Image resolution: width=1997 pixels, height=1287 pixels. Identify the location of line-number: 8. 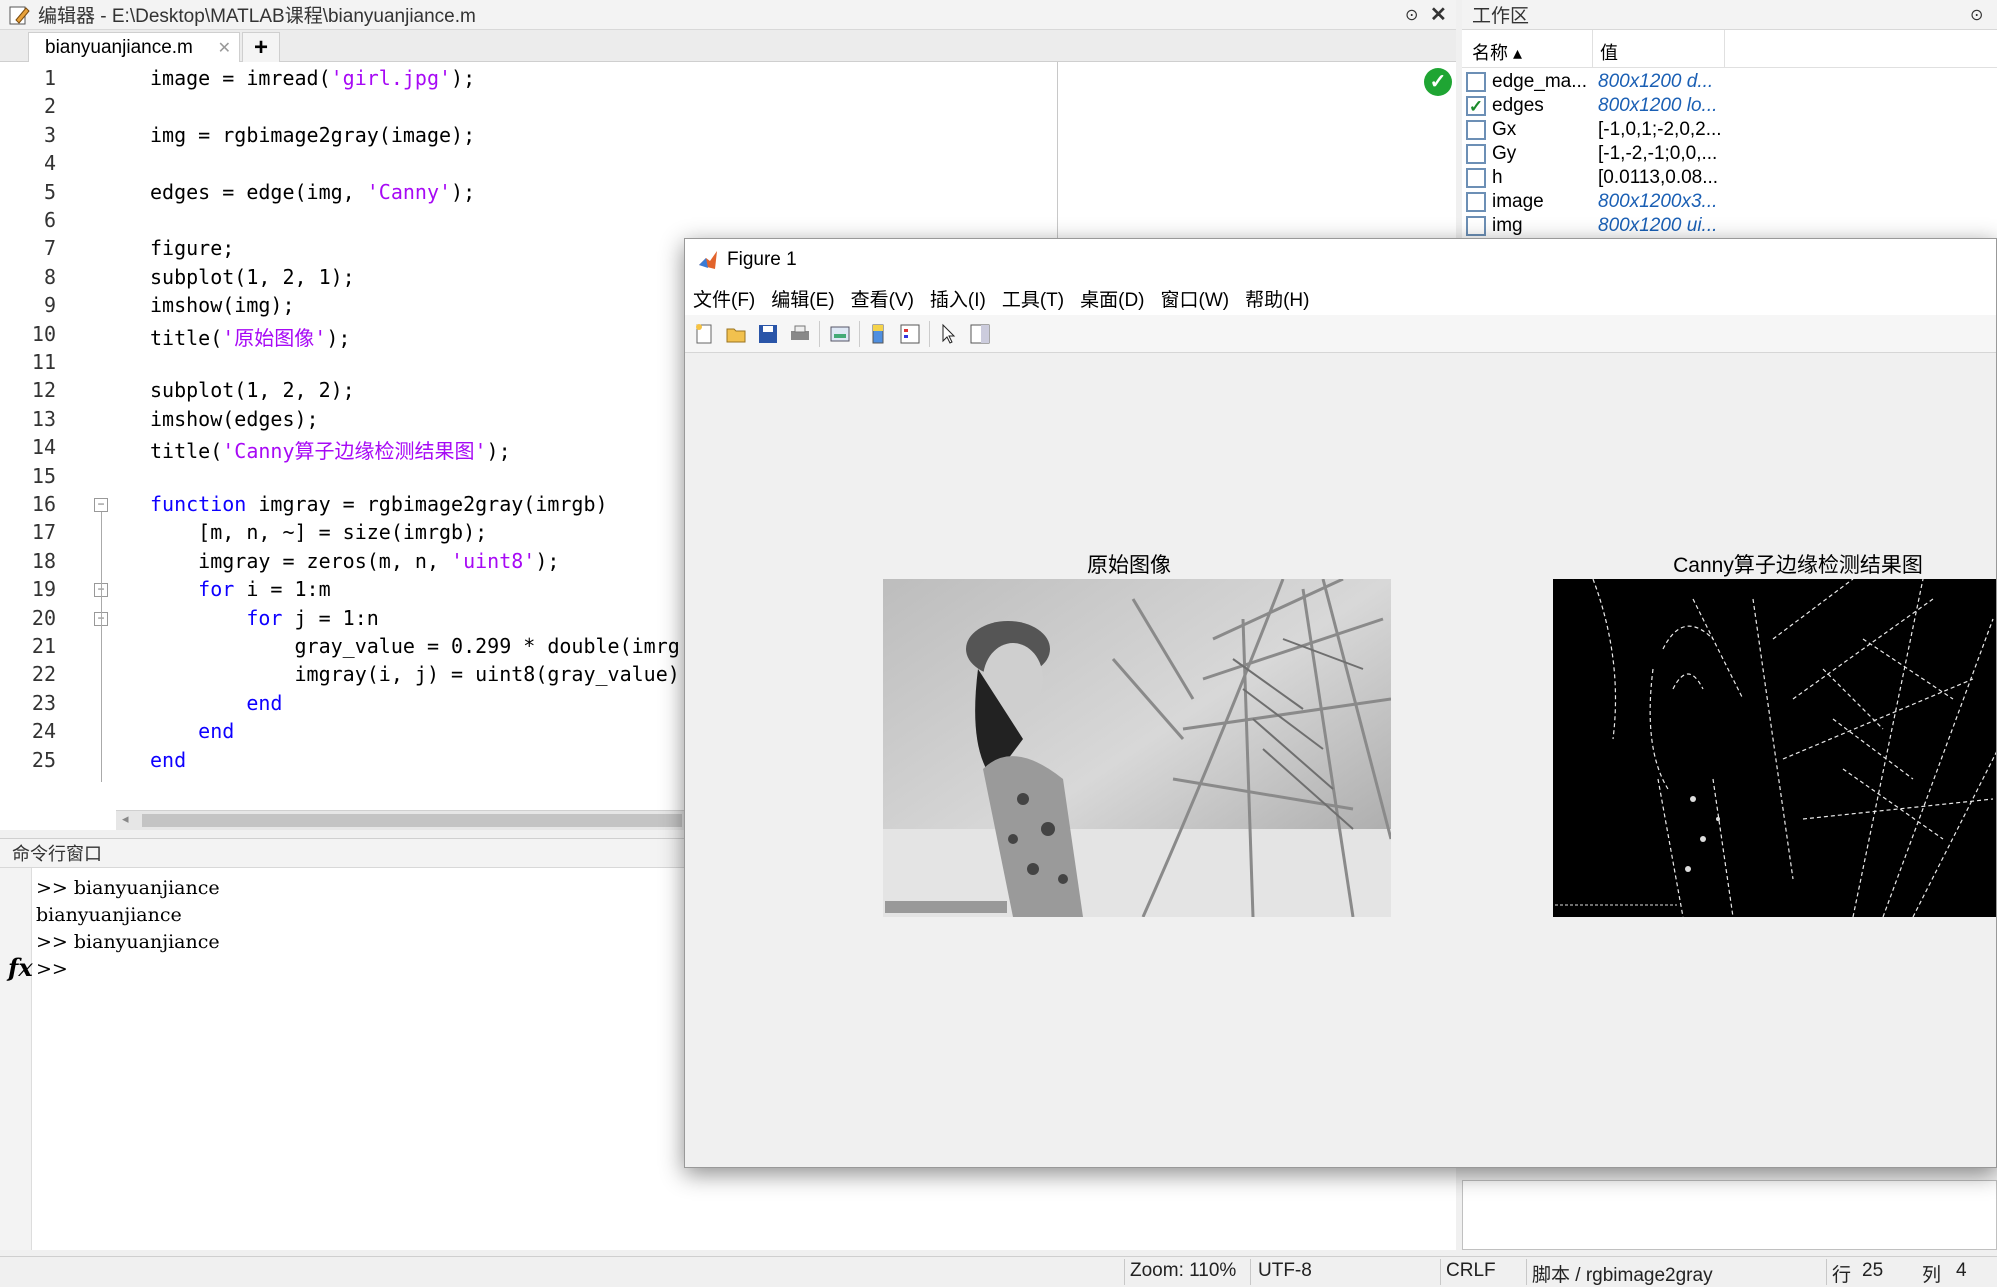
(49, 276).